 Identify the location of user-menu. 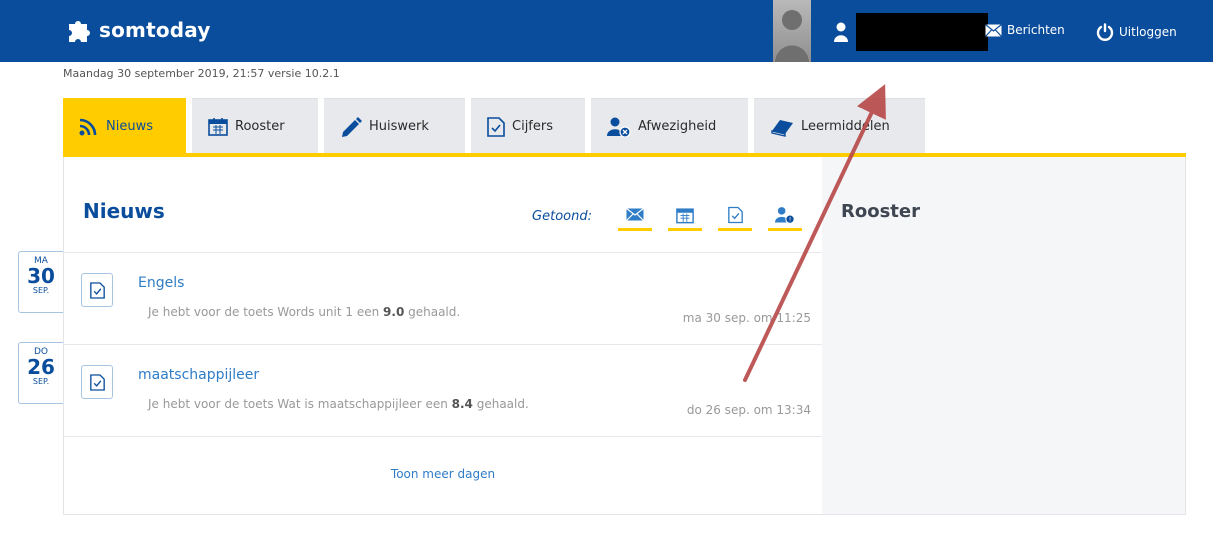
(911, 32).